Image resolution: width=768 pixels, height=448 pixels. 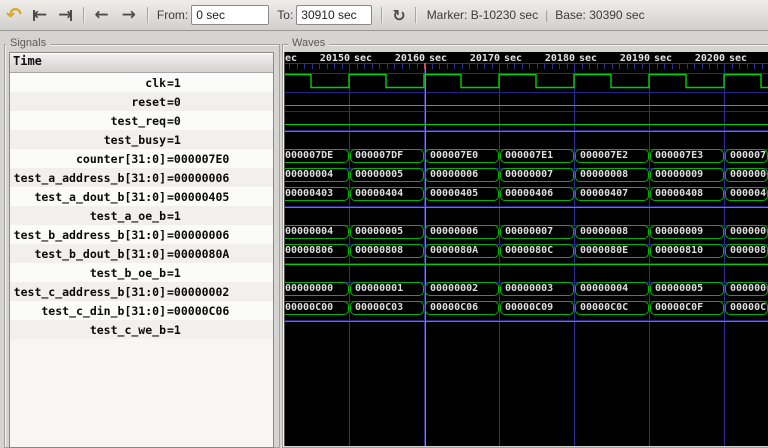 I want to click on bus-segment: 00000008, so click(x=612, y=232).